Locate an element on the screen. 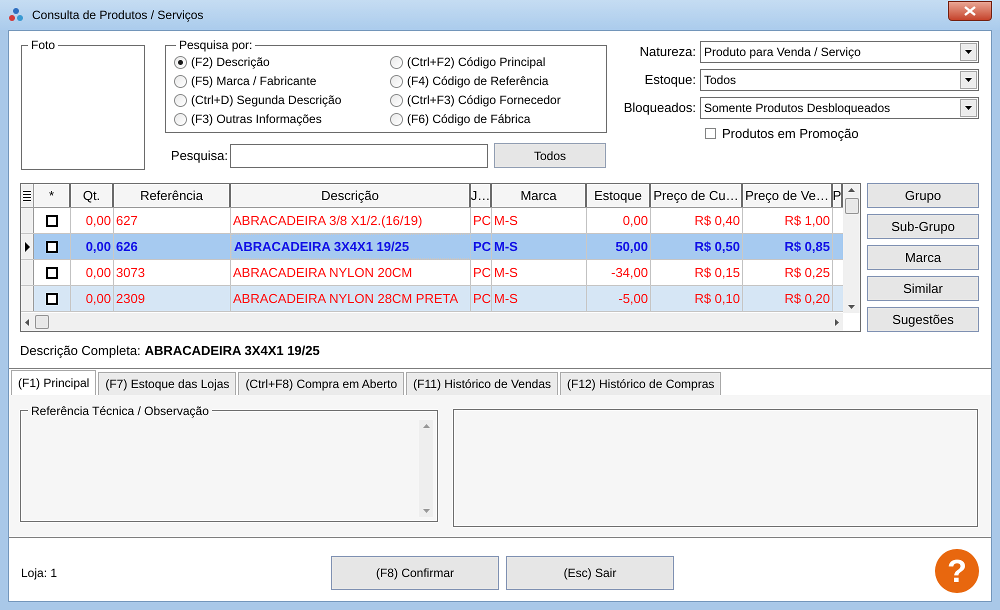  radio-label: (F4) Código de Referência is located at coordinates (477, 81).